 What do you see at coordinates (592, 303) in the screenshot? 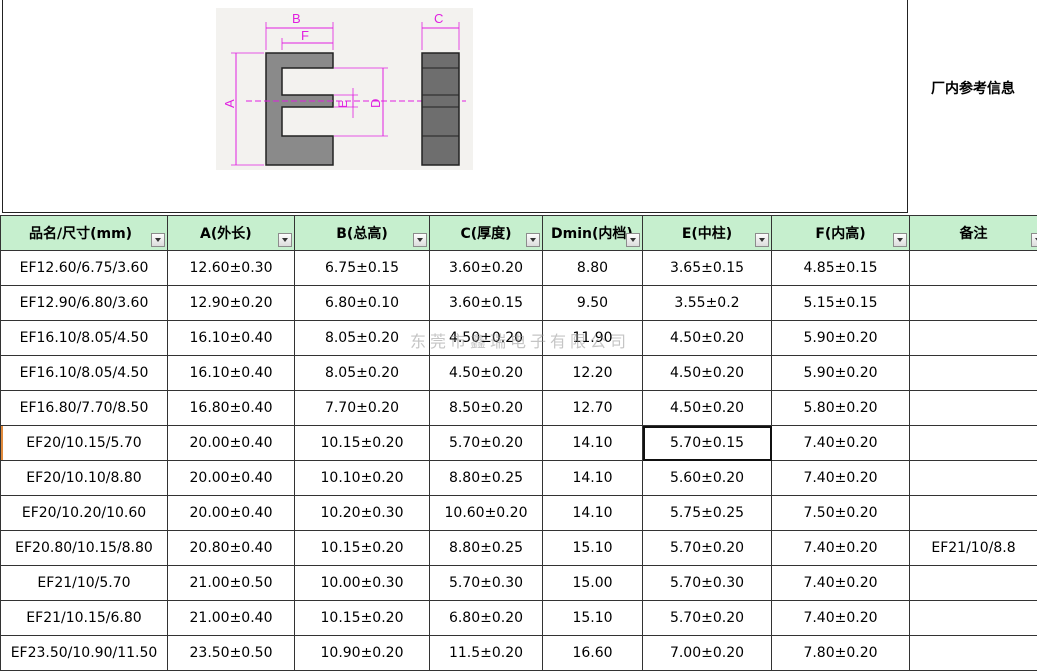
I see `cell-d: 9.50` at bounding box center [592, 303].